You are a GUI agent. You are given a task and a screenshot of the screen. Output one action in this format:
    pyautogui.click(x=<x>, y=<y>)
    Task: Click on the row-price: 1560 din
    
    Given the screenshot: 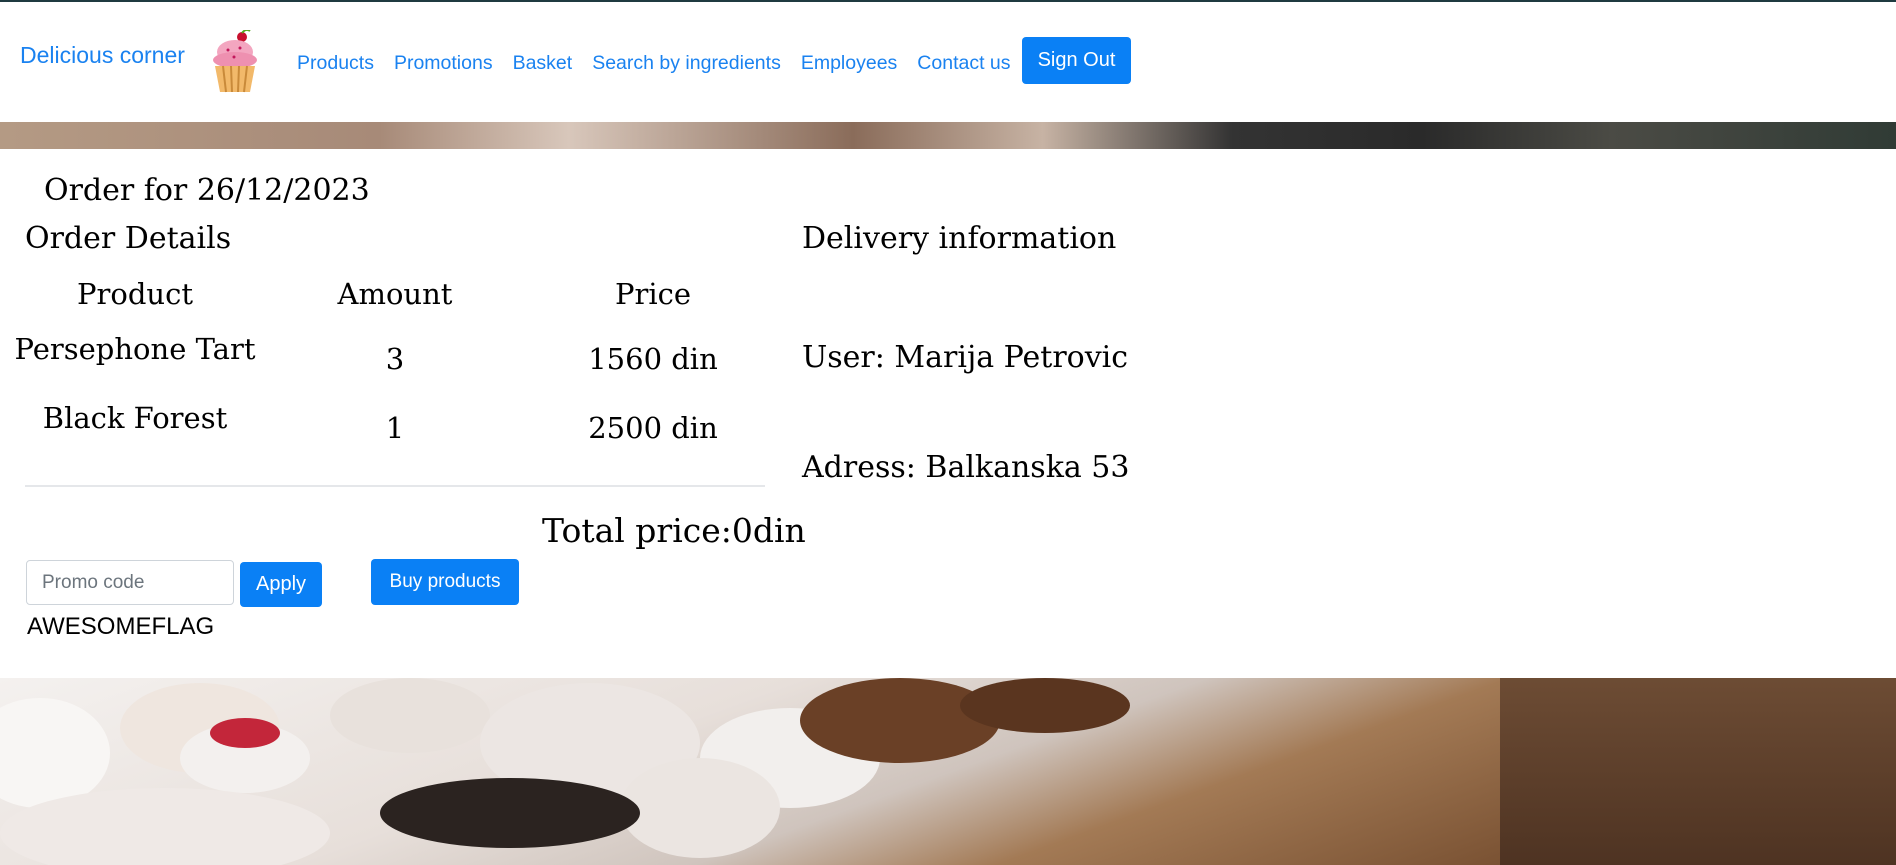 What is the action you would take?
    pyautogui.click(x=653, y=359)
    